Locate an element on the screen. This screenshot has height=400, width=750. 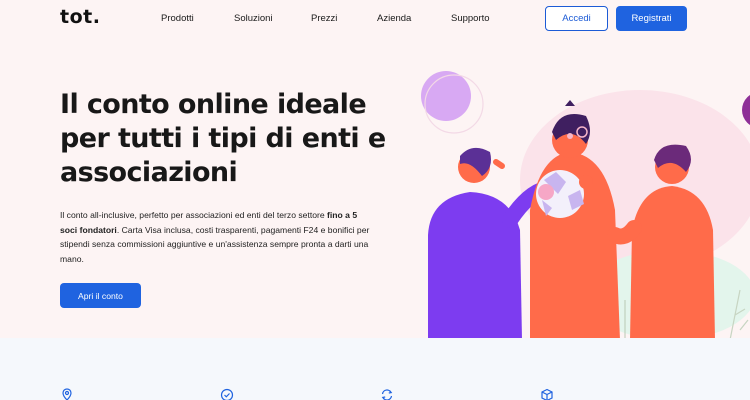
box-icon is located at coordinates (547, 394).